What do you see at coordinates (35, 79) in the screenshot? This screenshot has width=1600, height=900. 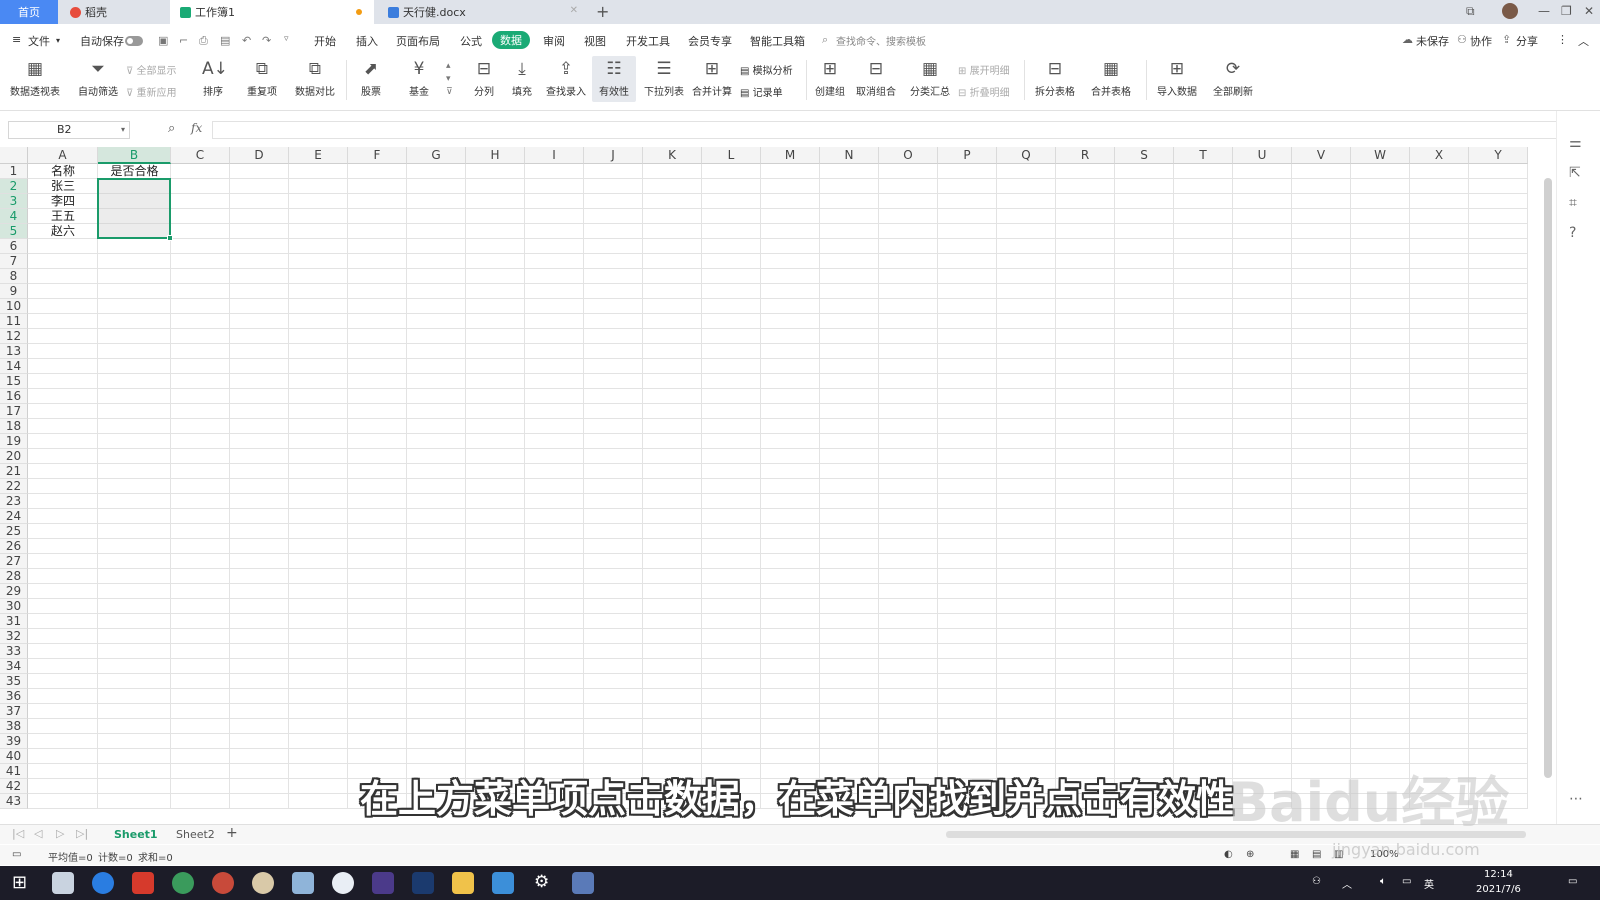 I see `pivot-table-button: ▦ 数据透视表` at bounding box center [35, 79].